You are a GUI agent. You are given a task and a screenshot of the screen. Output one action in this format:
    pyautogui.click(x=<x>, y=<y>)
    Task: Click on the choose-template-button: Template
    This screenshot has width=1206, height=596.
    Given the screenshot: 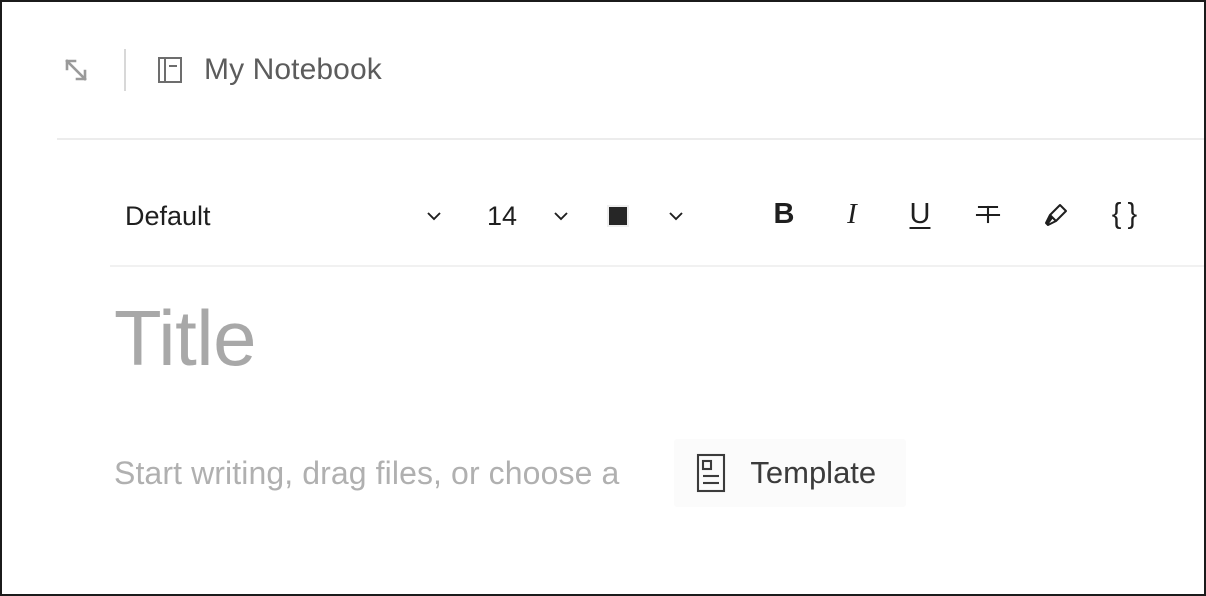 What is the action you would take?
    pyautogui.click(x=790, y=473)
    